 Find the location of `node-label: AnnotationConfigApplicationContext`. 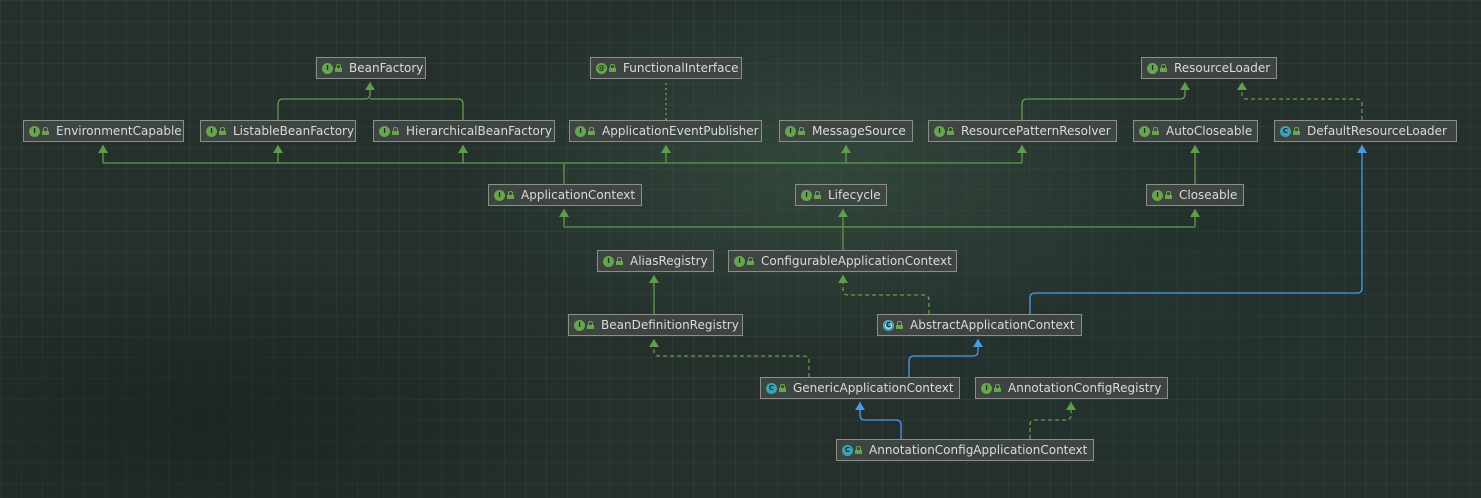

node-label: AnnotationConfigApplicationContext is located at coordinates (978, 450).